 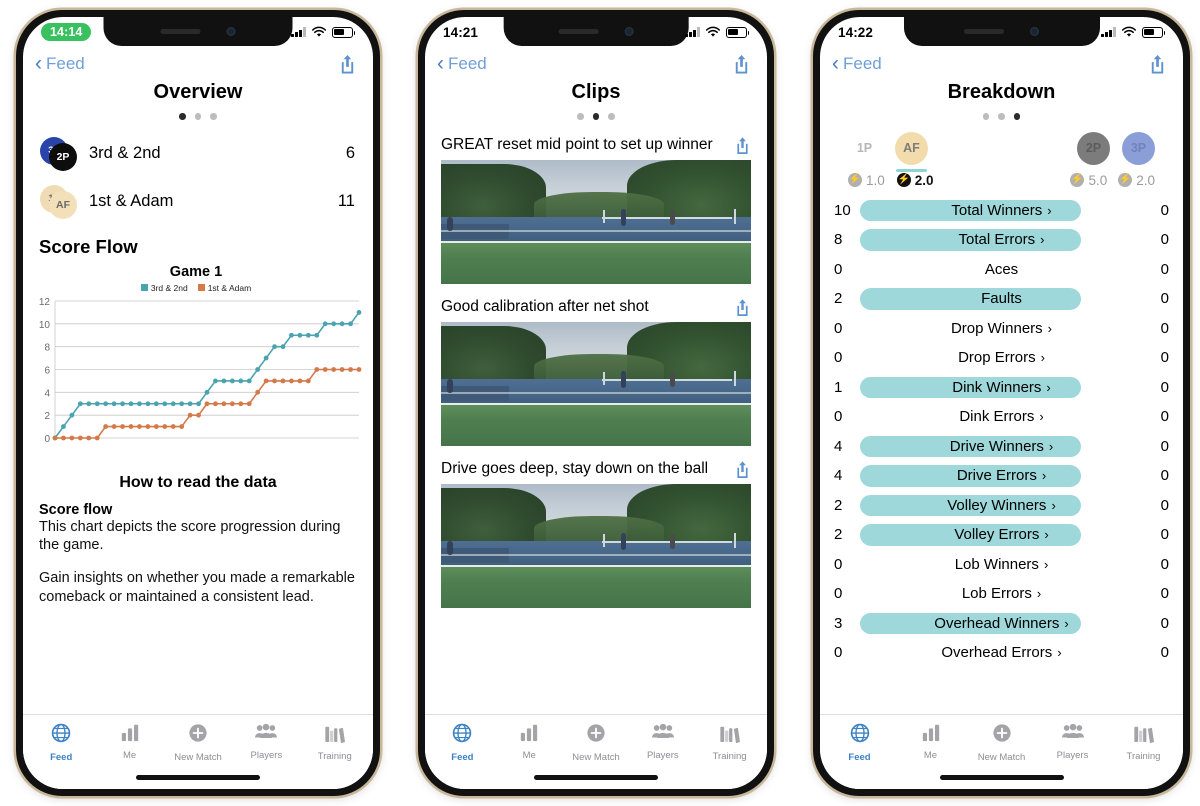 I want to click on player-selector: 1P AF 2P 3P, so click(x=1001, y=151).